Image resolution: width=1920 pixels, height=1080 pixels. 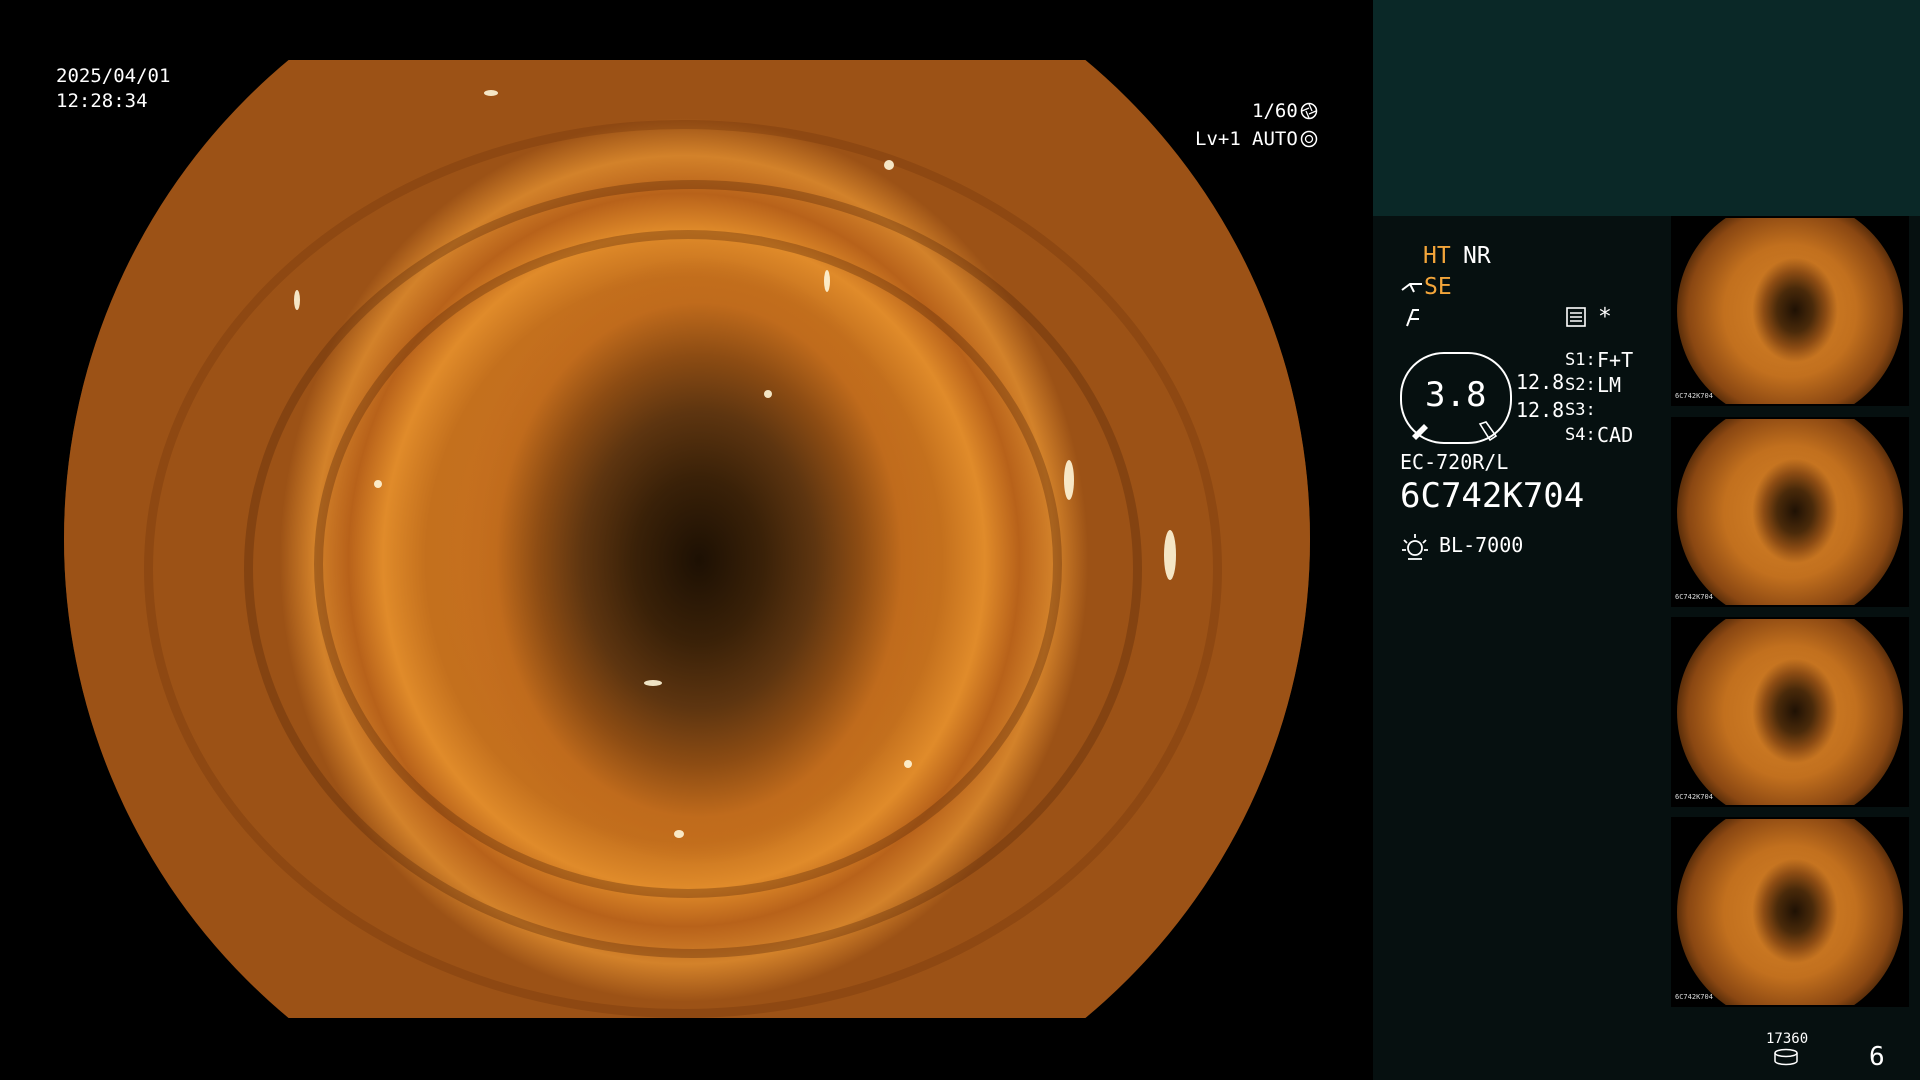 What do you see at coordinates (113, 76) in the screenshot?
I see `date-text: 2025/04/01` at bounding box center [113, 76].